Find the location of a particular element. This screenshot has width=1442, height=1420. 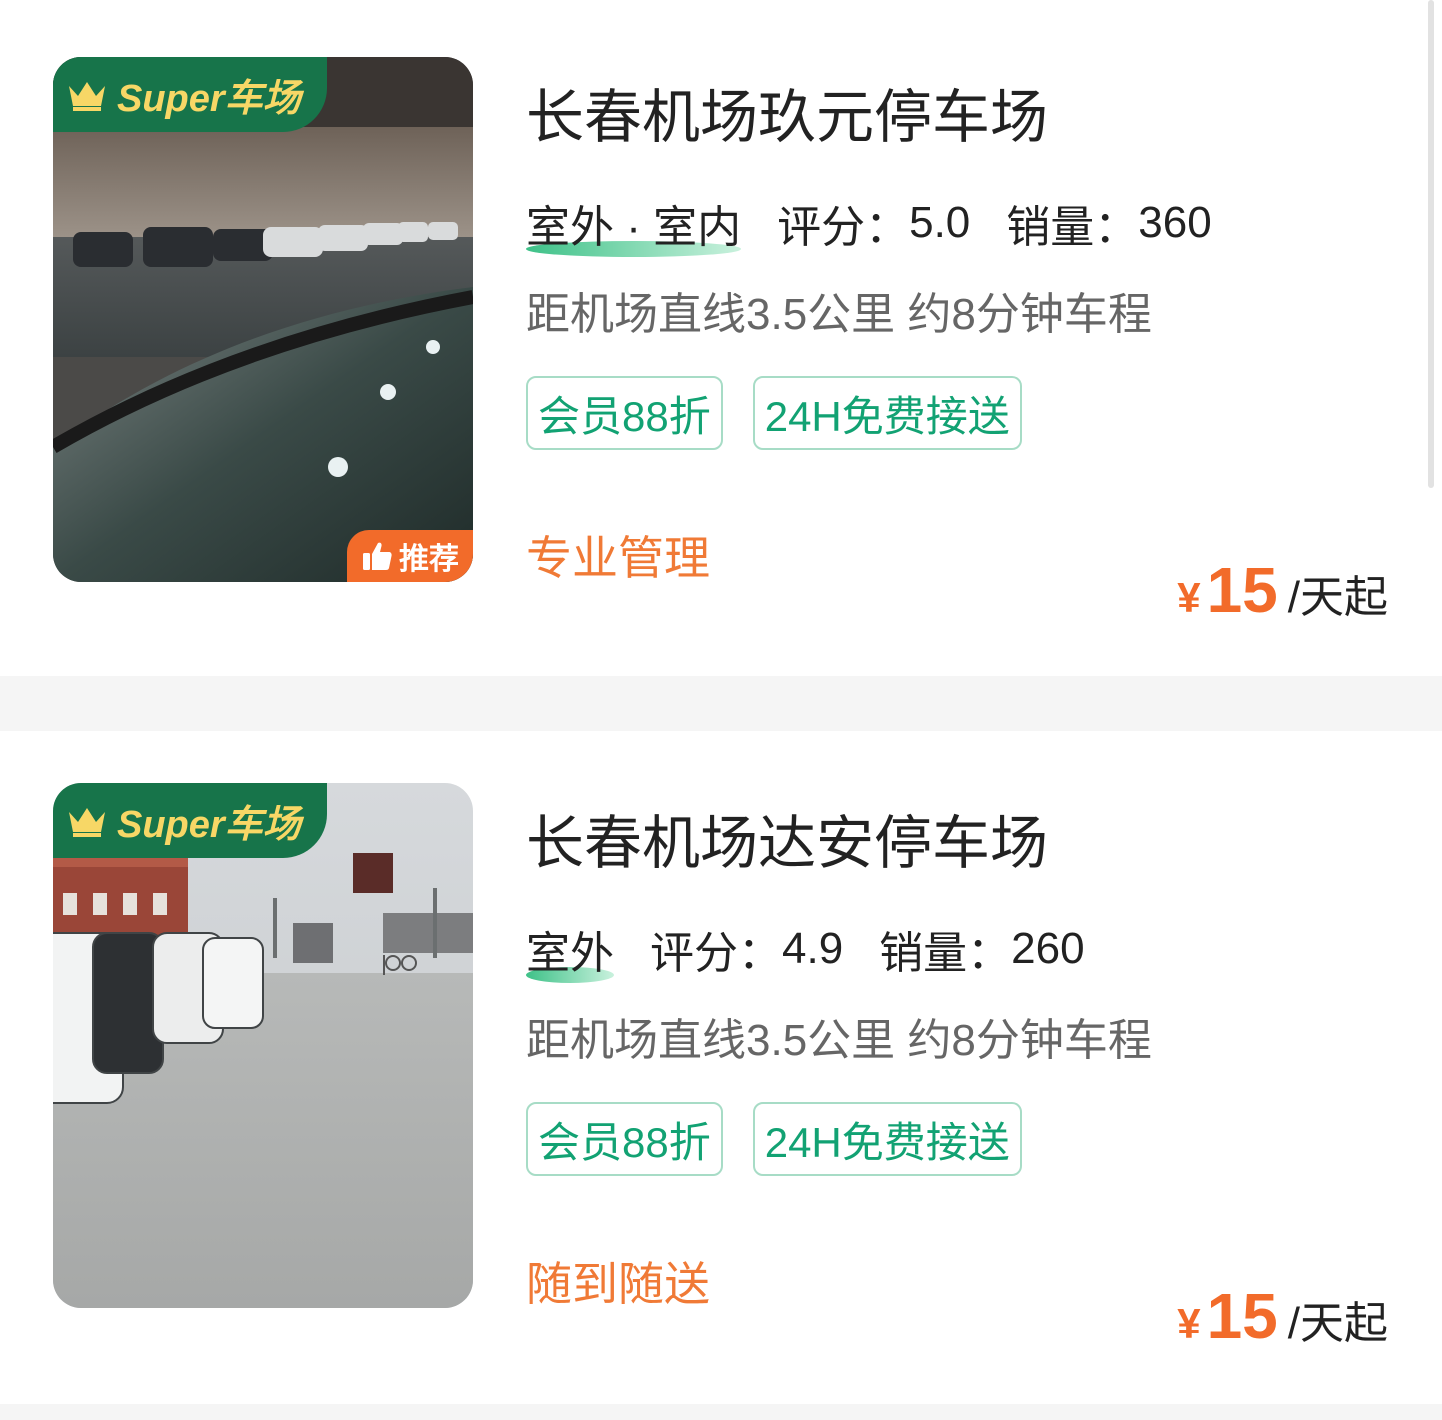

rating-value: 5.0 is located at coordinates (940, 222).